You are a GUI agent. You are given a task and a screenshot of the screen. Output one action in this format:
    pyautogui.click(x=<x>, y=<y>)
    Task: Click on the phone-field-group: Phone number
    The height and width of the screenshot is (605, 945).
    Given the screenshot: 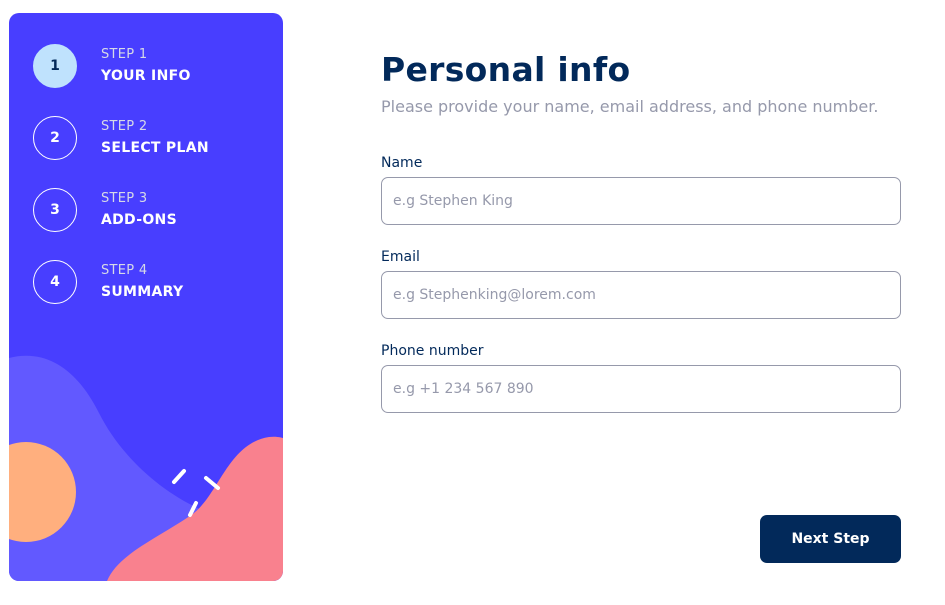 What is the action you would take?
    pyautogui.click(x=641, y=378)
    